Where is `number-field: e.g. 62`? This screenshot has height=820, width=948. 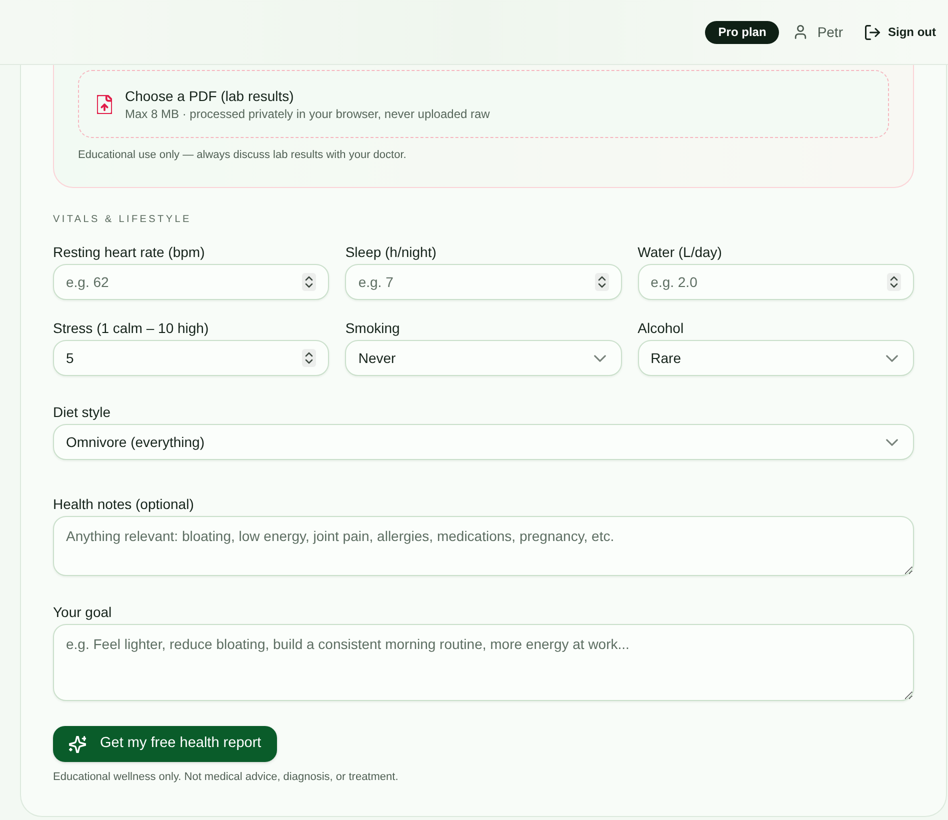 number-field: e.g. 62 is located at coordinates (191, 282).